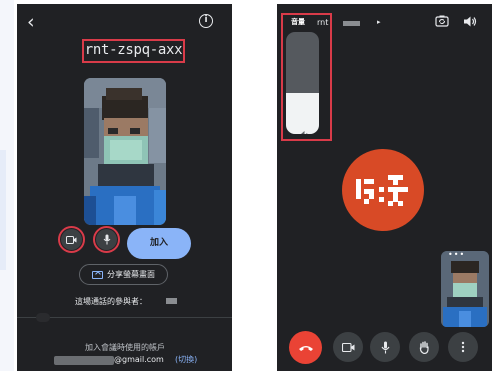  What do you see at coordinates (133, 51) in the screenshot?
I see `meeting-code-highlight` at bounding box center [133, 51].